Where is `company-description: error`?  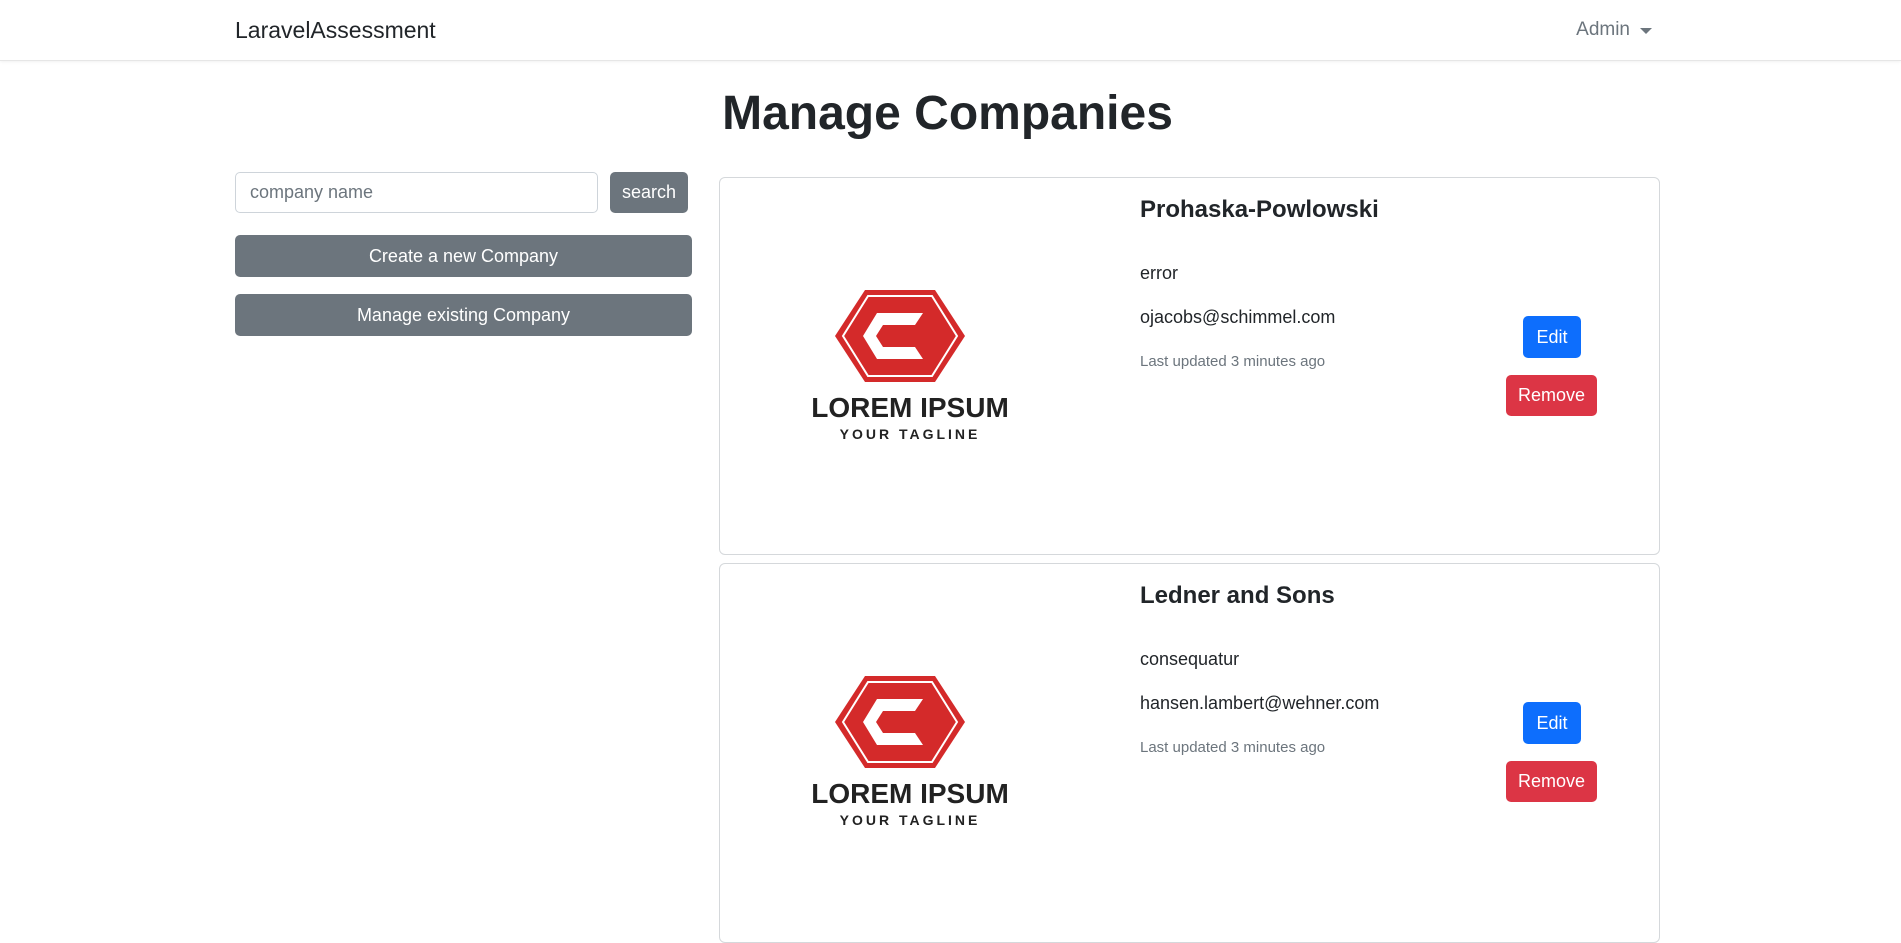
company-description: error is located at coordinates (1159, 273).